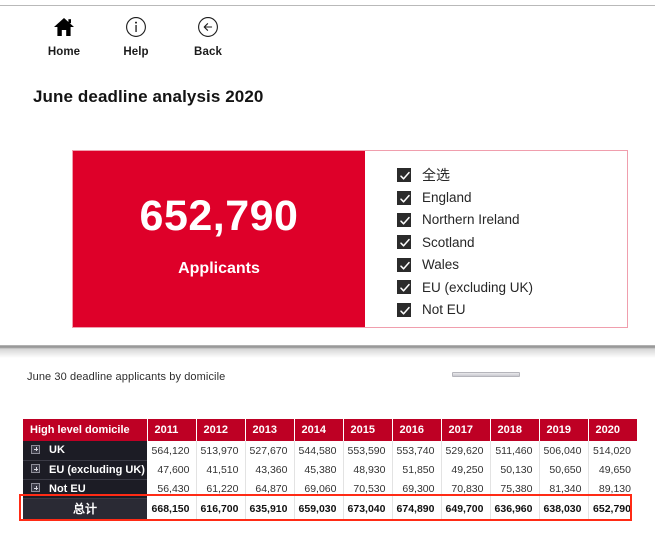 Image resolution: width=655 pixels, height=537 pixels. I want to click on table-cell-value: 70,530, so click(368, 488).